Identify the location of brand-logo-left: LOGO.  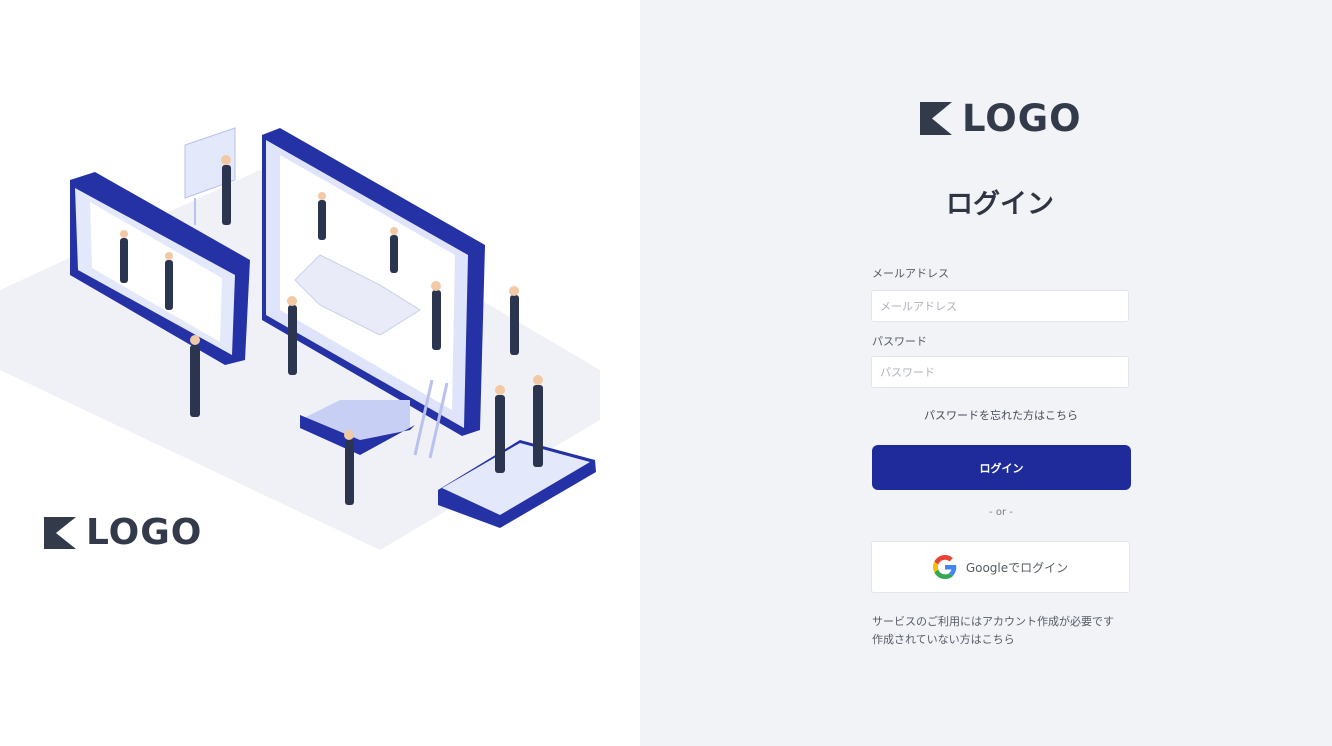
(123, 532).